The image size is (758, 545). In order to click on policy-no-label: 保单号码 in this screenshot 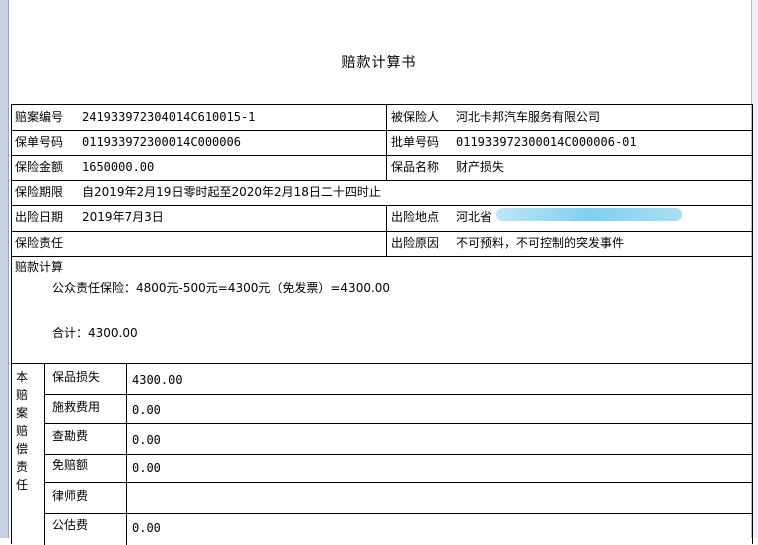, I will do `click(39, 142)`.